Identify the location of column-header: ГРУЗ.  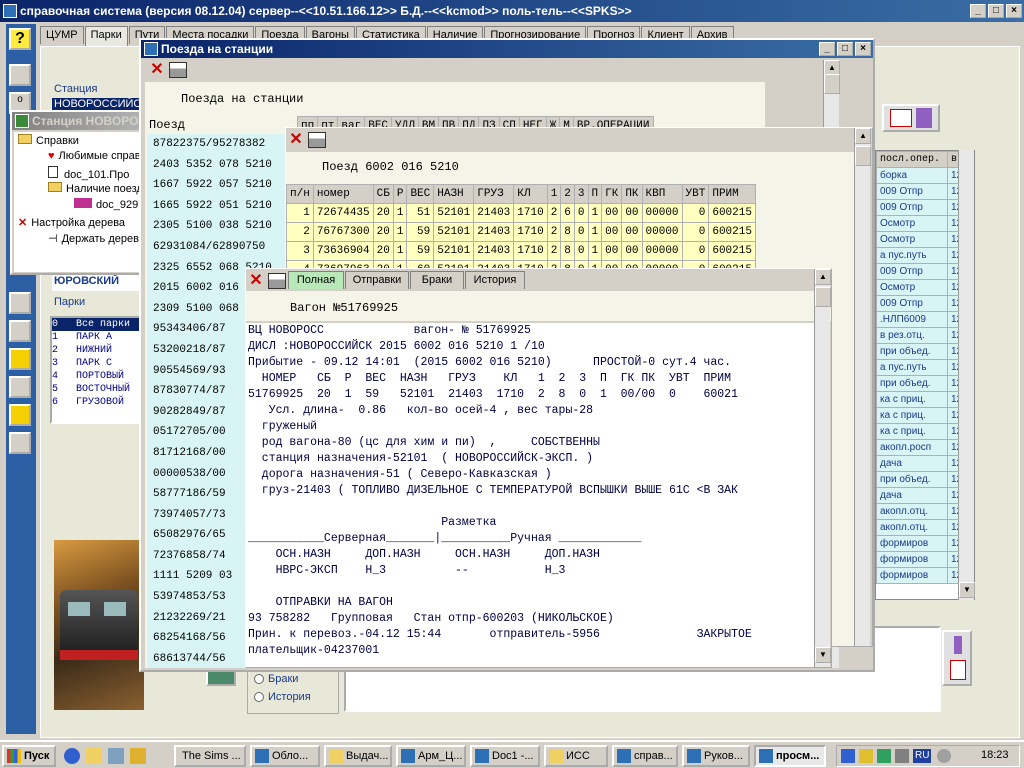
(494, 194).